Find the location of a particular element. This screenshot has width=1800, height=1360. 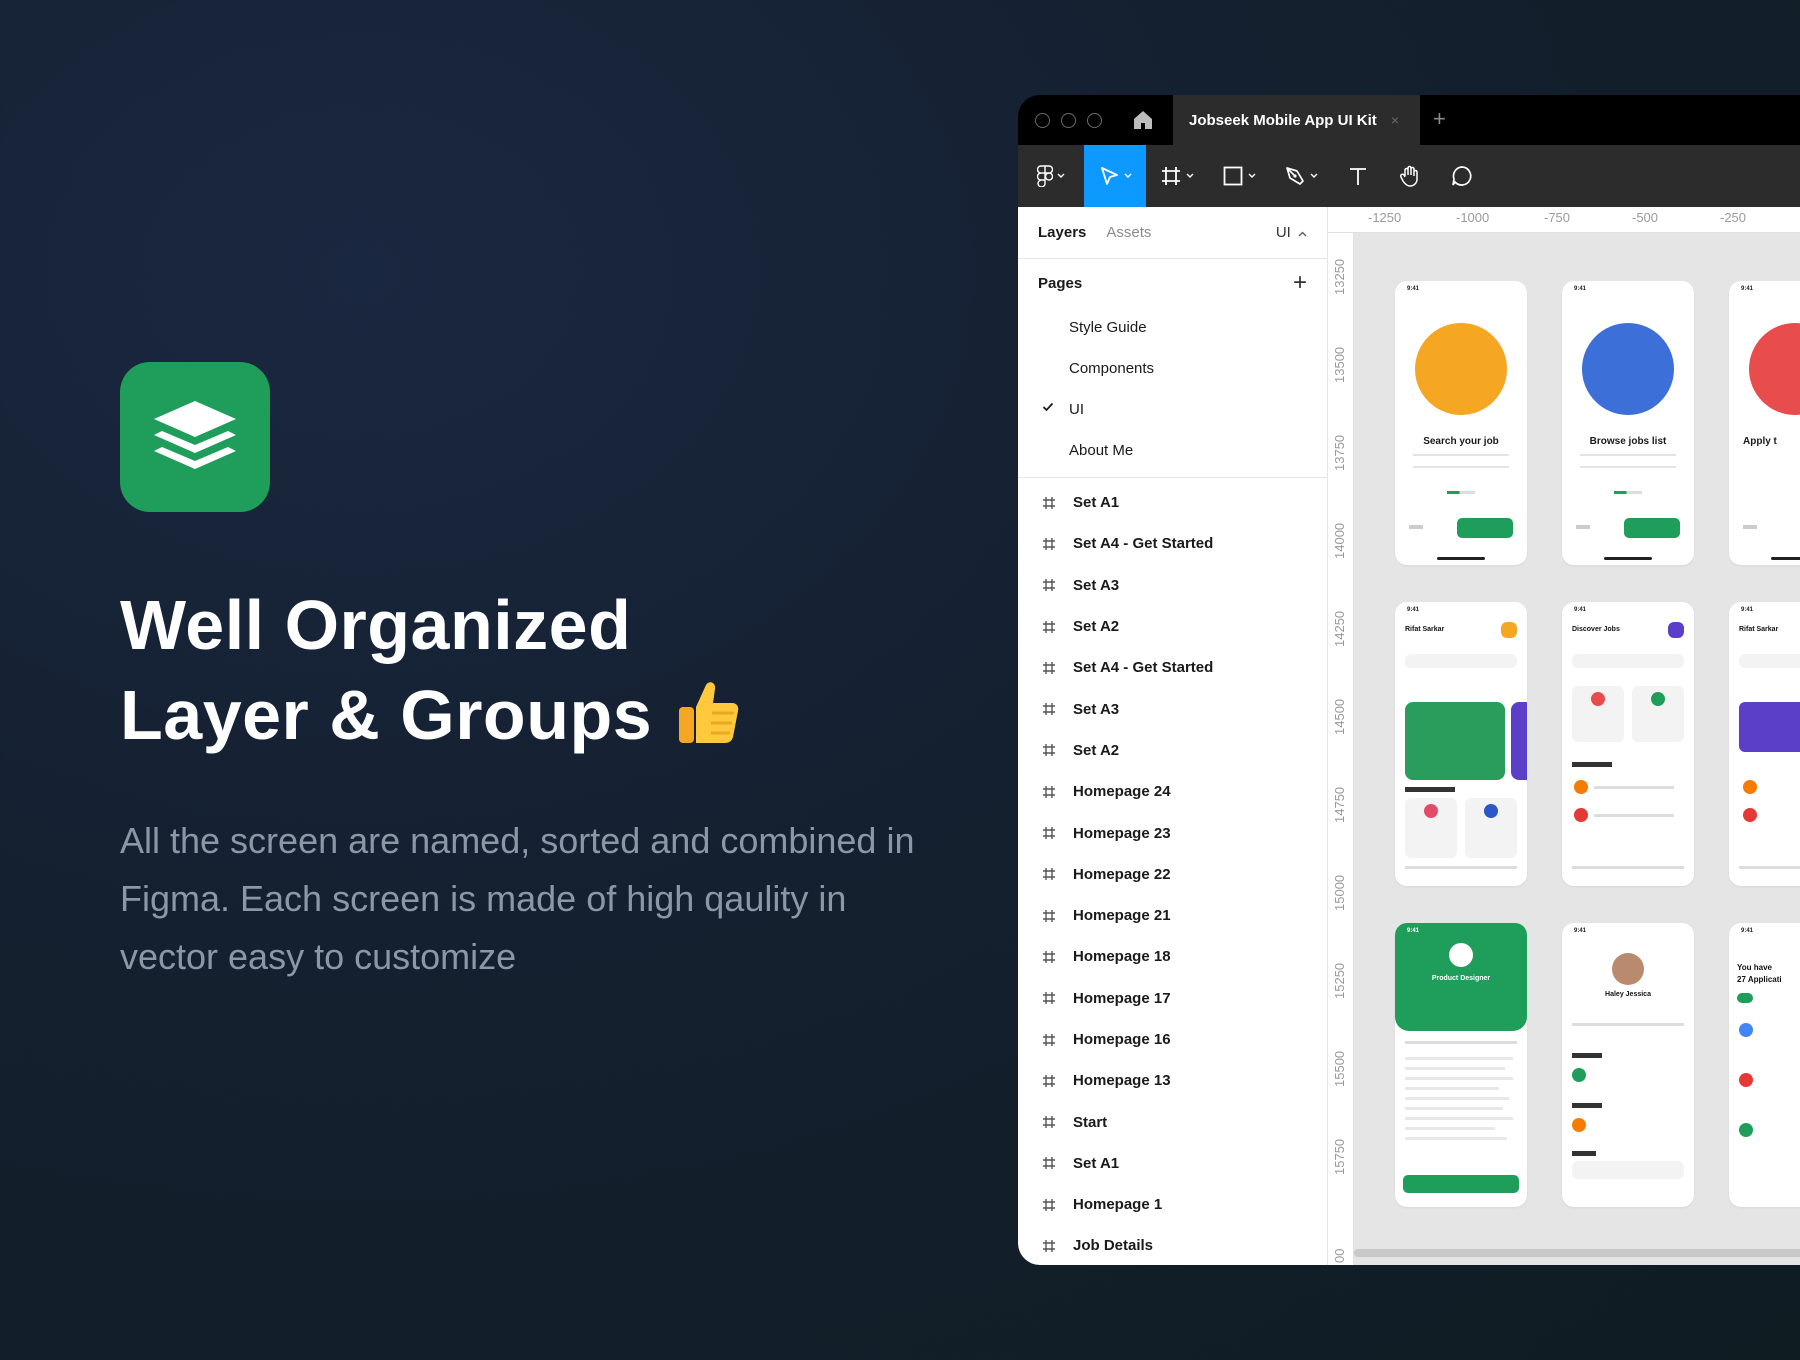

page-item: UI is located at coordinates (1172, 409).